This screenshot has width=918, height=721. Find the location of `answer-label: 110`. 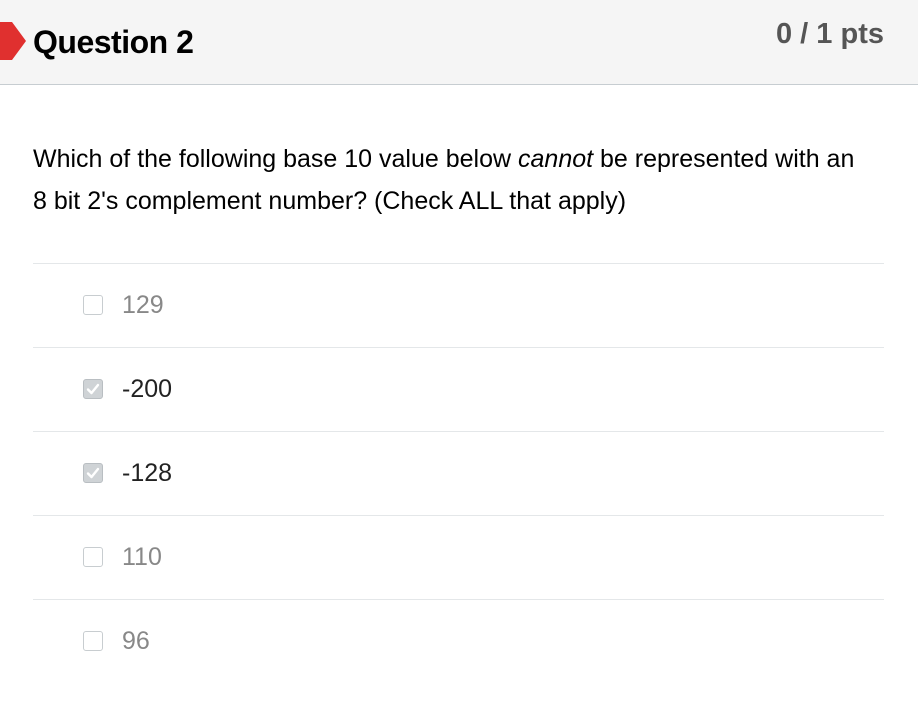

answer-label: 110 is located at coordinates (142, 557).